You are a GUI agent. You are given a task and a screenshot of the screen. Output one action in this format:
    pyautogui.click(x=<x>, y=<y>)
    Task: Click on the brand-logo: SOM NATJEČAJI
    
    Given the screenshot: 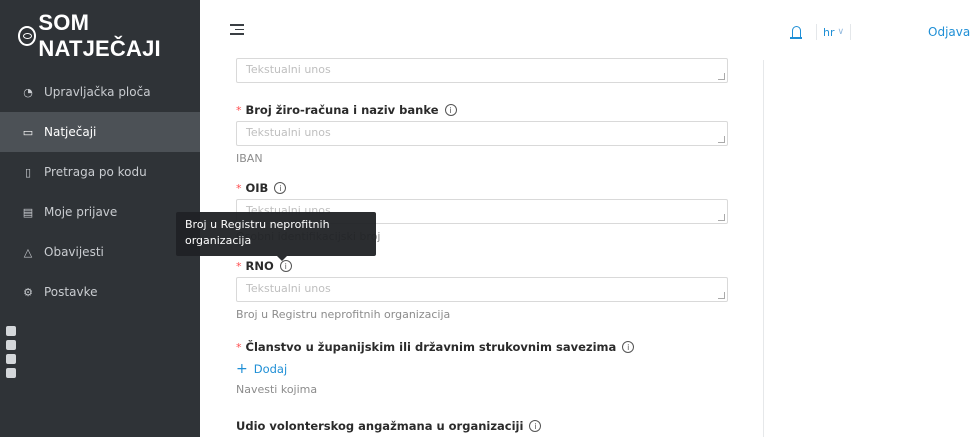 What is the action you would take?
    pyautogui.click(x=100, y=36)
    